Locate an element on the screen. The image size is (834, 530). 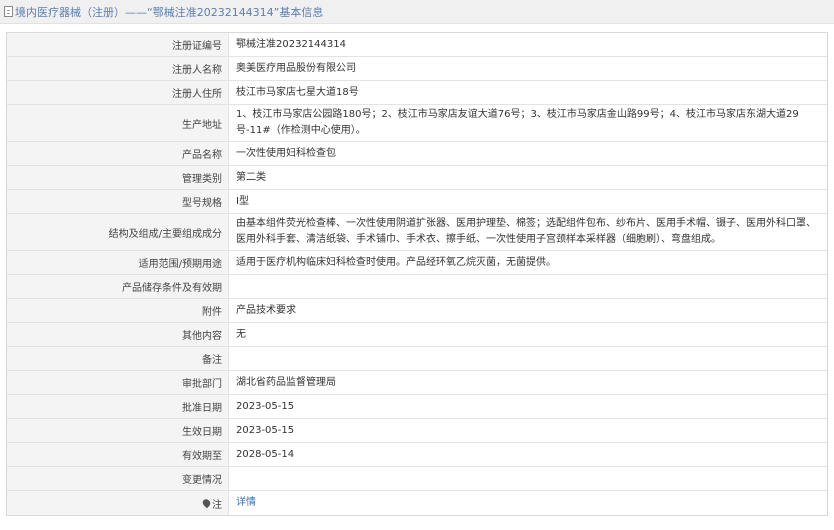
note-label: 注 is located at coordinates (217, 505).